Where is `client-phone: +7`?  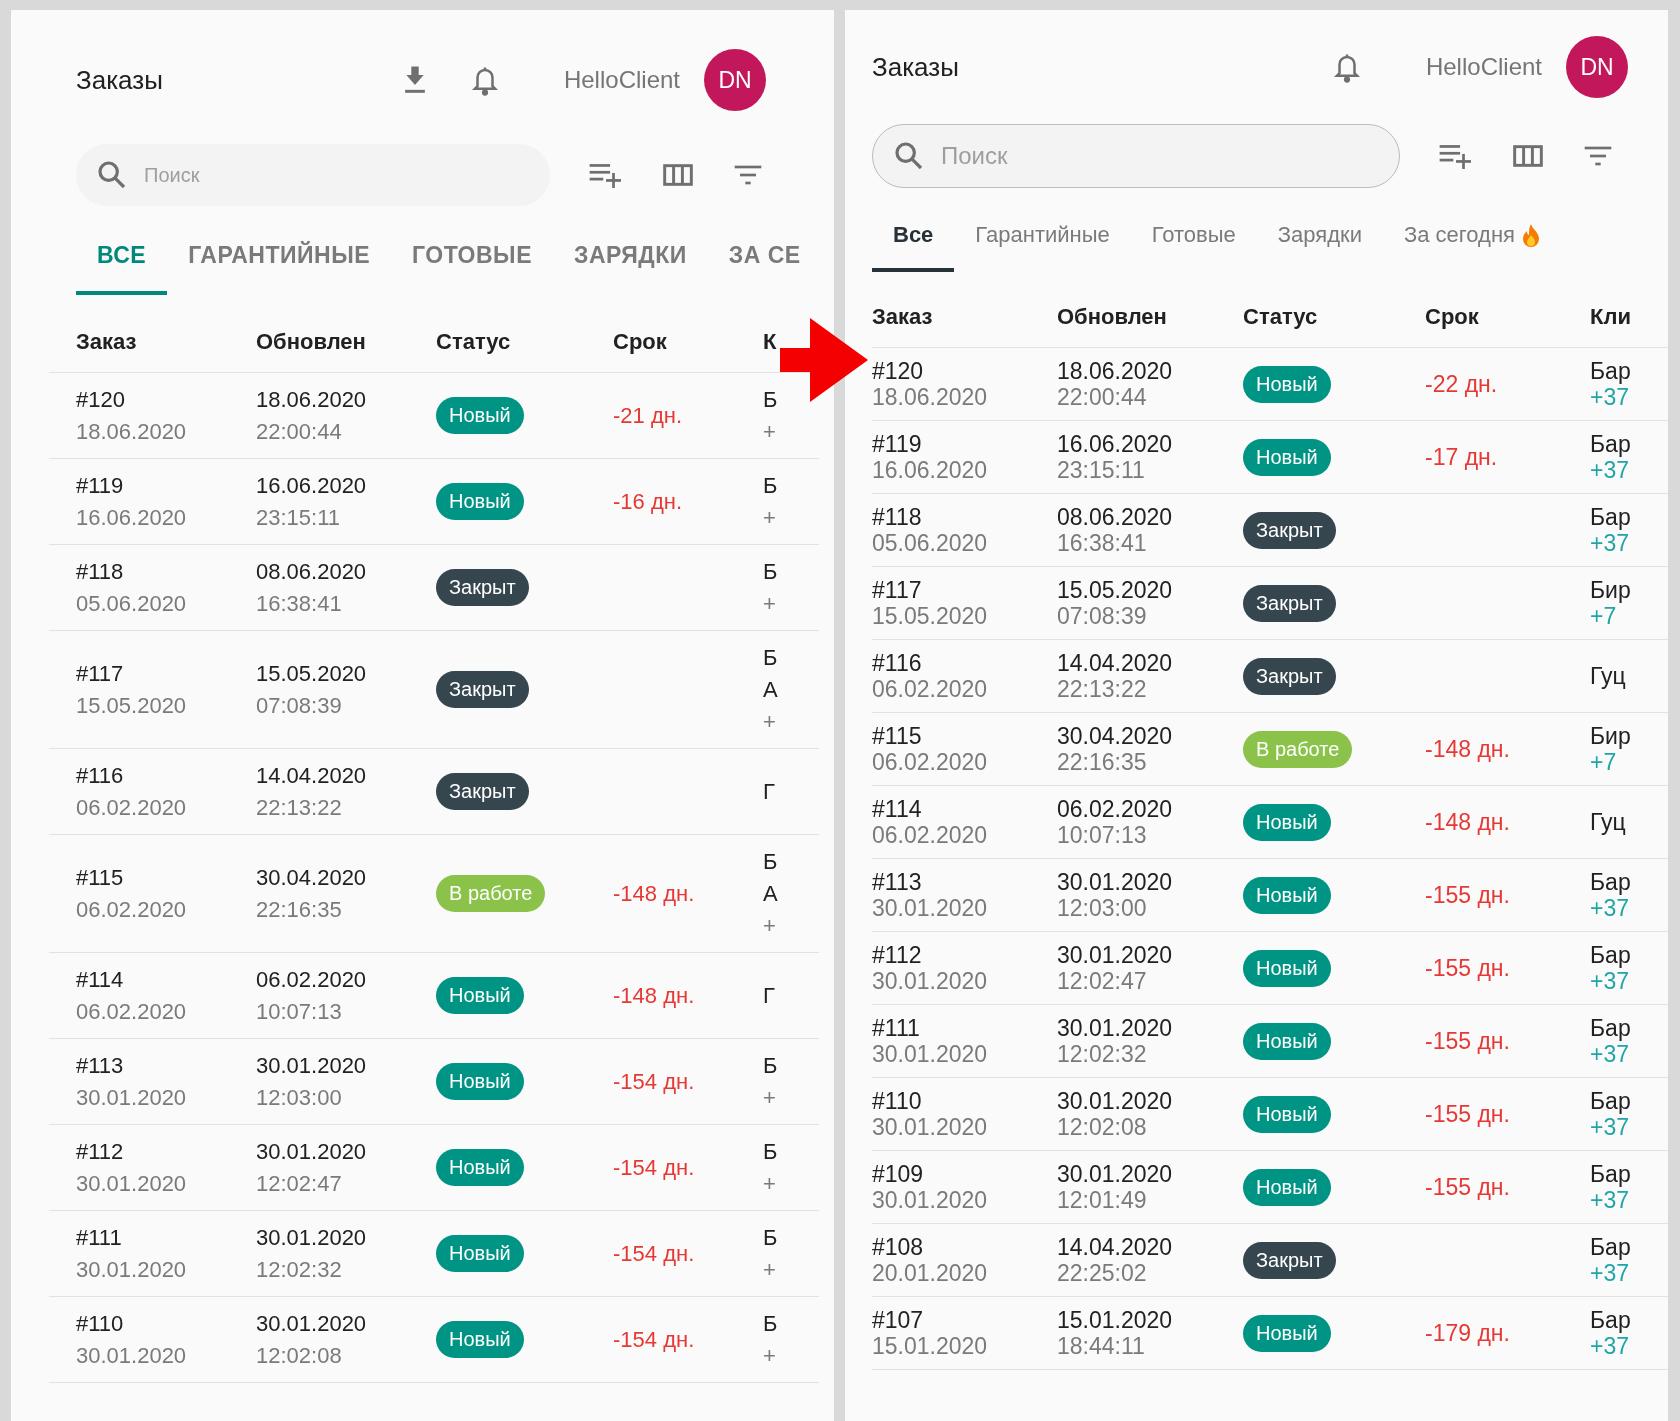
client-phone: +7 is located at coordinates (1604, 616).